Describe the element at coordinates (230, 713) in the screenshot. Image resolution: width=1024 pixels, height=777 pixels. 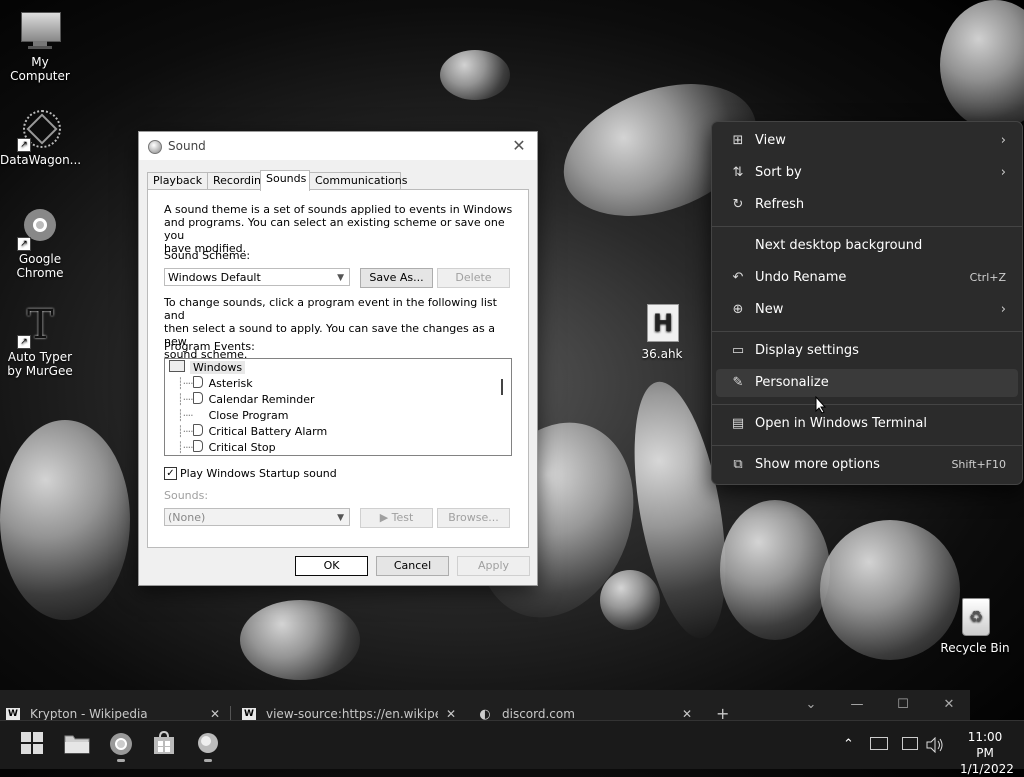
I see `tab-divider` at that location.